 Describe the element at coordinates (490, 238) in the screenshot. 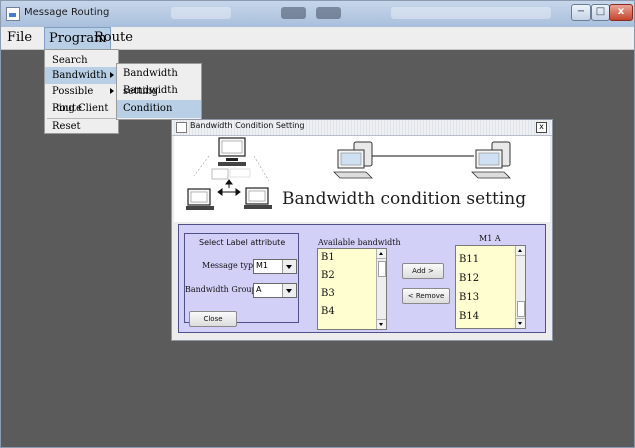

I see `selected-bandwidth-title: M1 A` at that location.